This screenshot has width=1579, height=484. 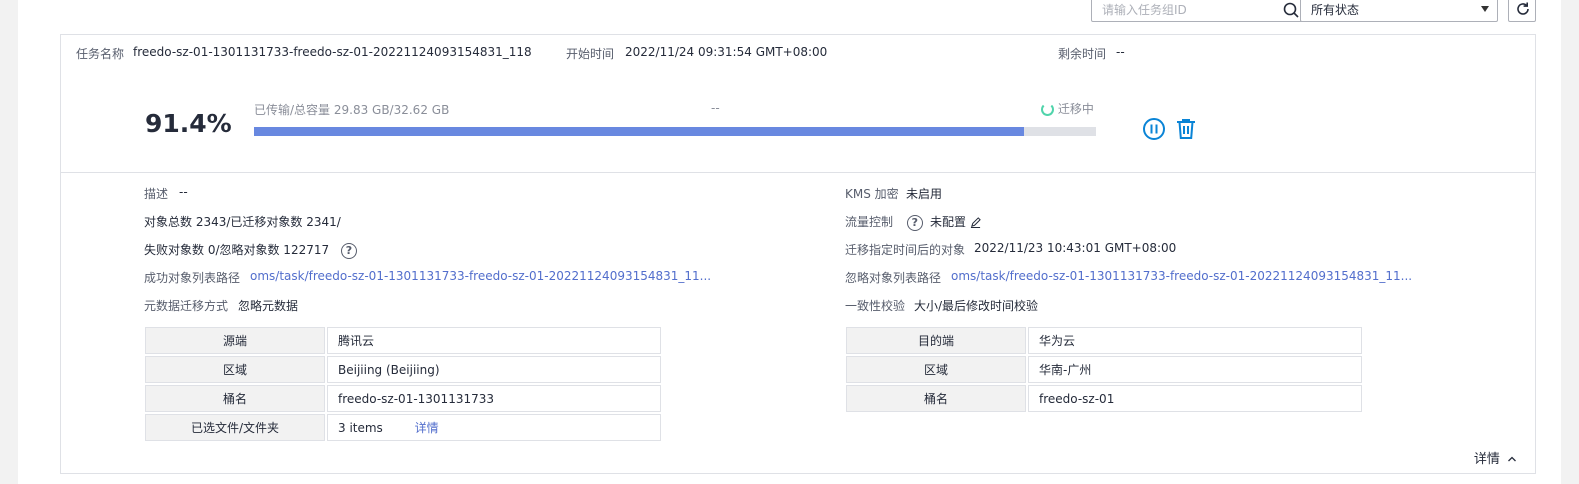 I want to click on details-toggle-button: 详情, so click(x=1495, y=457).